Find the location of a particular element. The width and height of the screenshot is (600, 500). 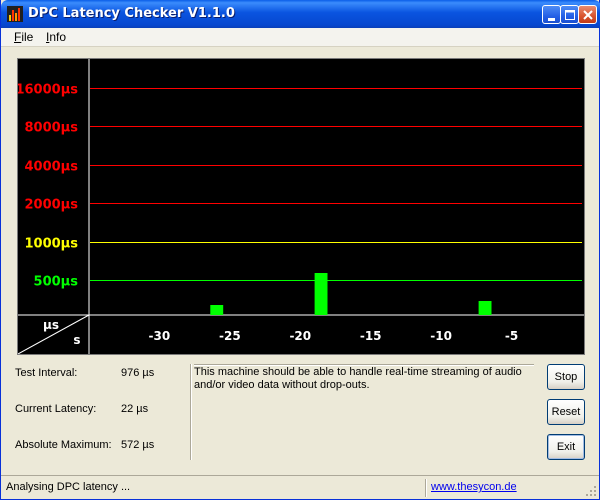

current-latency-label: Current Latency: is located at coordinates (56, 409).